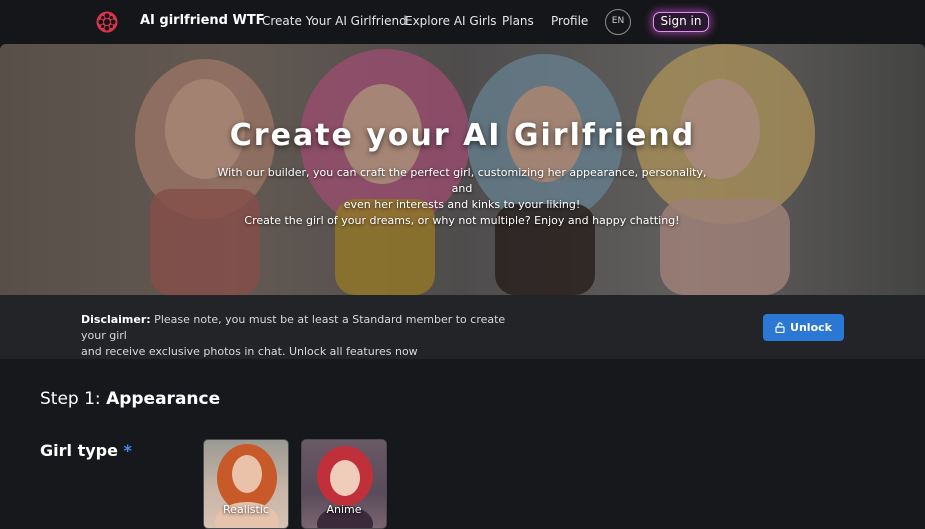  Describe the element at coordinates (127, 450) in the screenshot. I see `required-mark: *` at that location.